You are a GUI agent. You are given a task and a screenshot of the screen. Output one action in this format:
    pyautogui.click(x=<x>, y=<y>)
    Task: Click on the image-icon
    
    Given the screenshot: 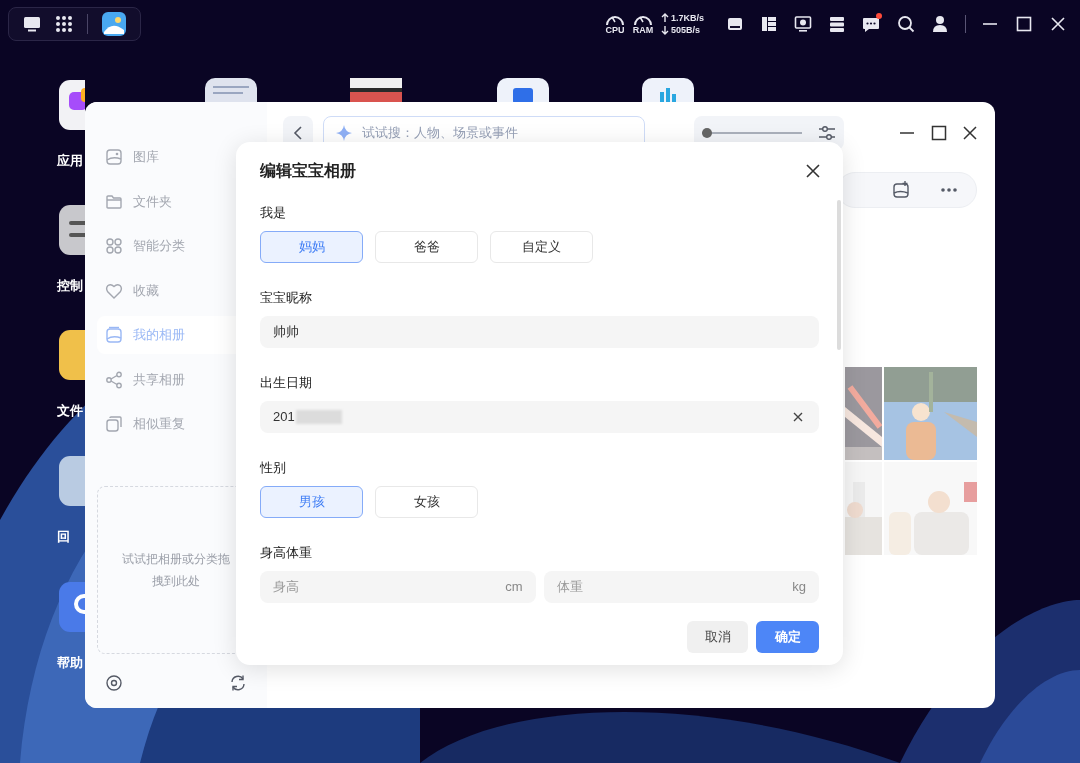 What is the action you would take?
    pyautogui.click(x=114, y=157)
    